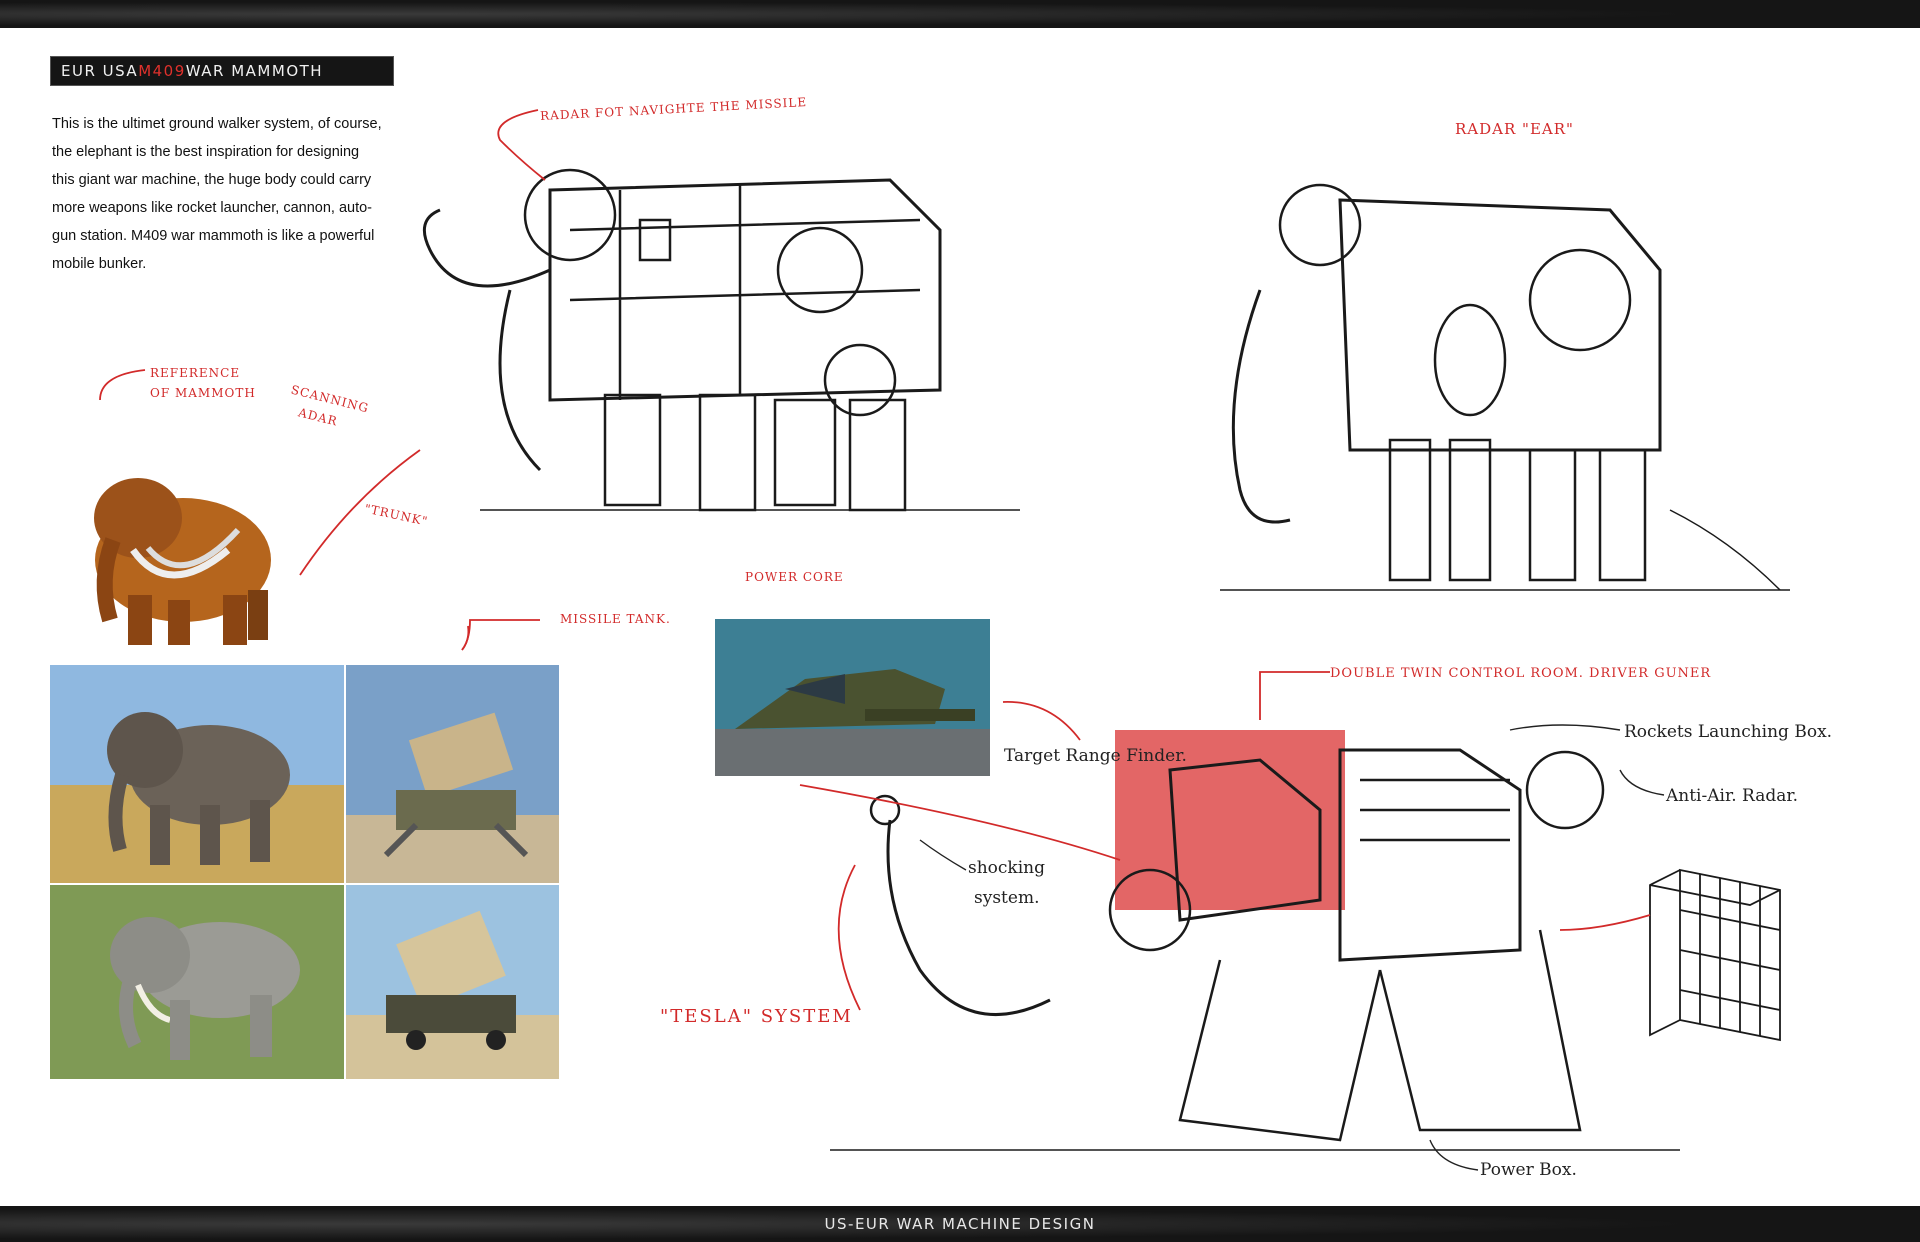 The height and width of the screenshot is (1242, 1920). Describe the element at coordinates (1510, 385) in the screenshot. I see `sketch-war-mammoth-skeleton` at that location.